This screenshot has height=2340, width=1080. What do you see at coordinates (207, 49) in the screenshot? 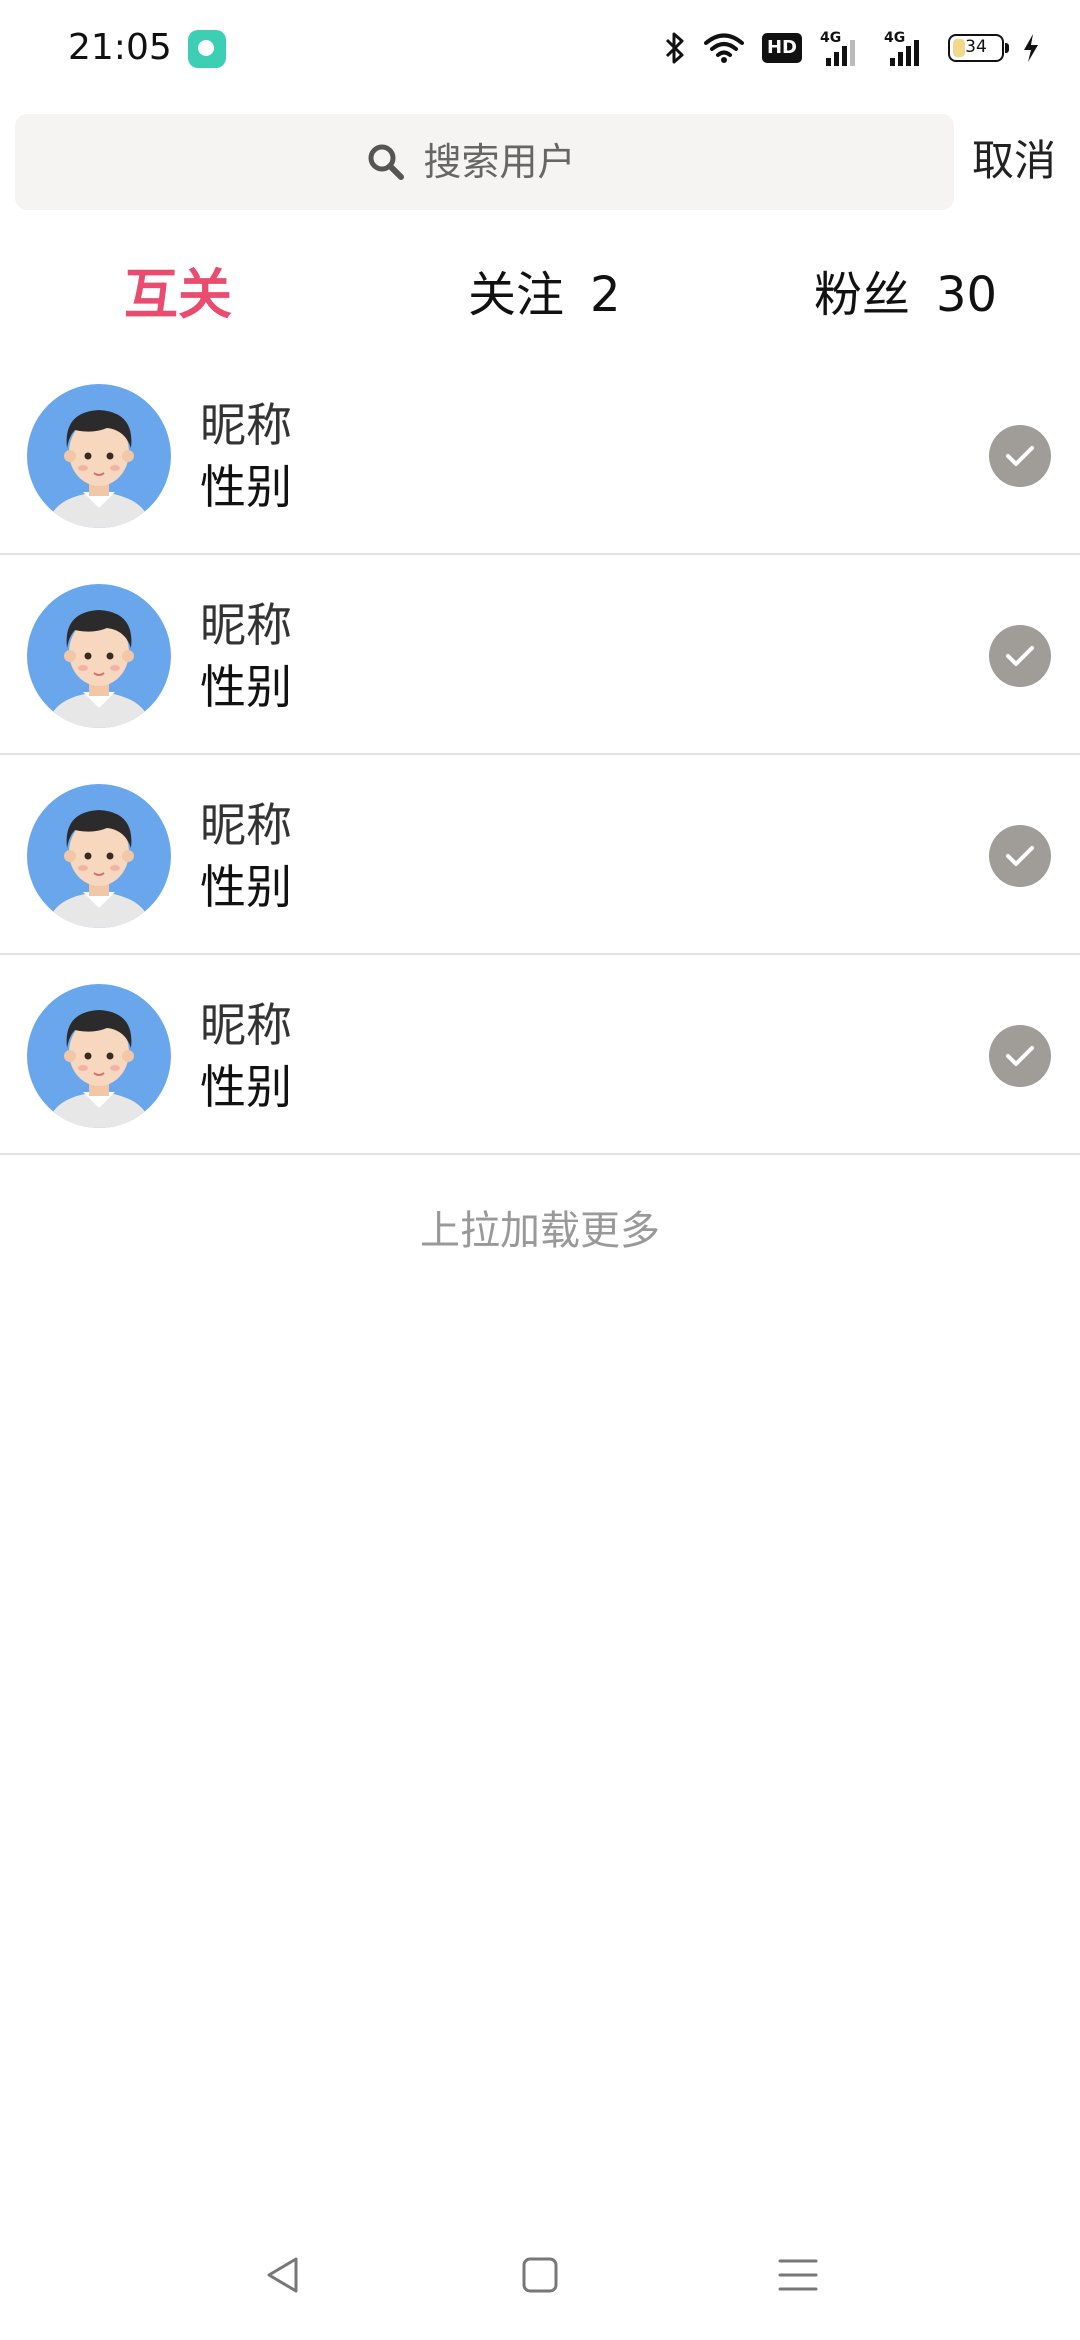
I see `app-notification-icon` at bounding box center [207, 49].